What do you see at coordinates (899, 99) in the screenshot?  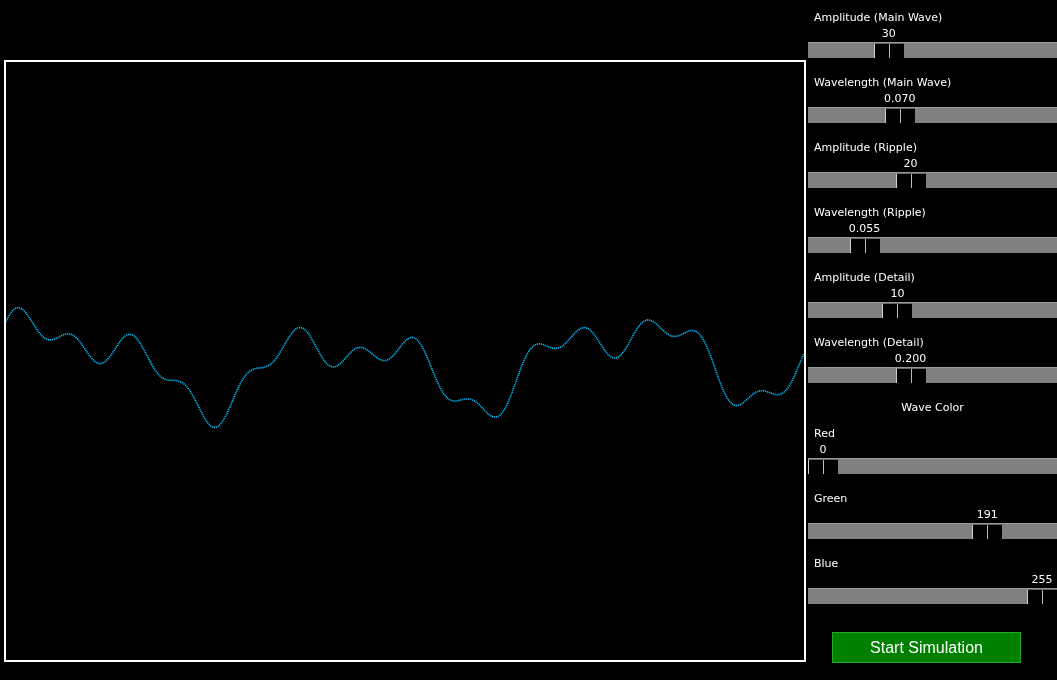 I see `slider-value: 0.070` at bounding box center [899, 99].